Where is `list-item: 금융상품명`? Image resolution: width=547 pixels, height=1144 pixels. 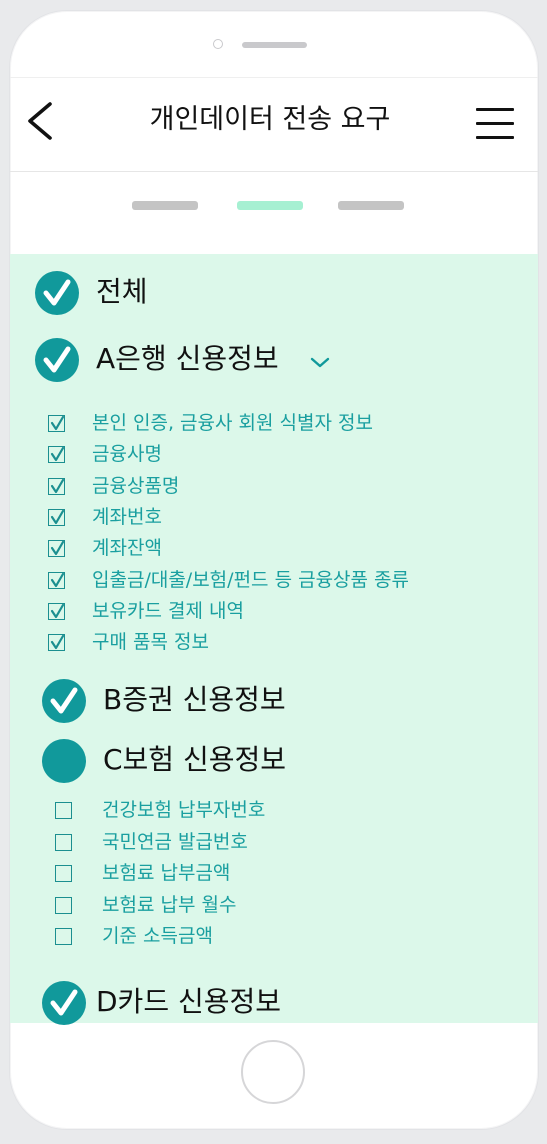
list-item: 금융상품명 is located at coordinates (274, 486).